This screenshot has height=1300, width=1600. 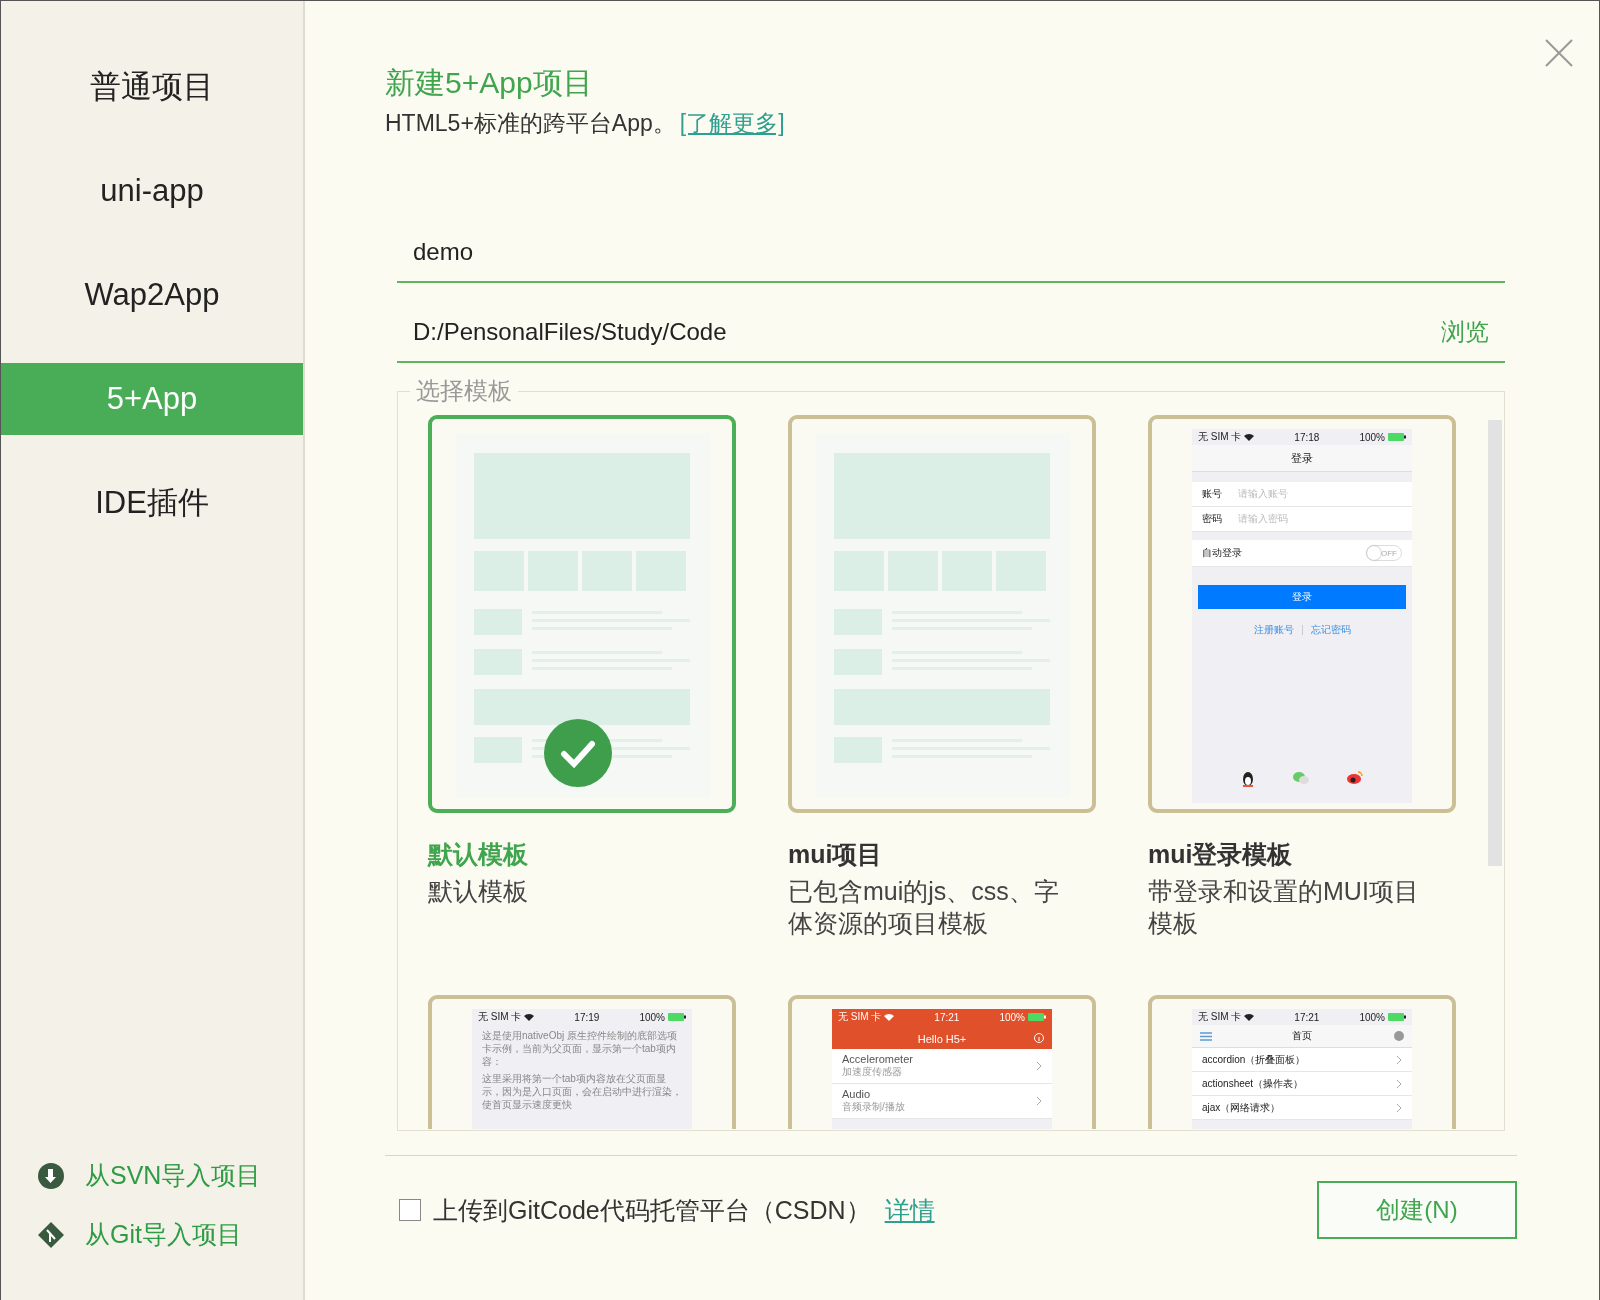 What do you see at coordinates (1254, 1059) in the screenshot?
I see `list-item: accordion（折叠面板）` at bounding box center [1254, 1059].